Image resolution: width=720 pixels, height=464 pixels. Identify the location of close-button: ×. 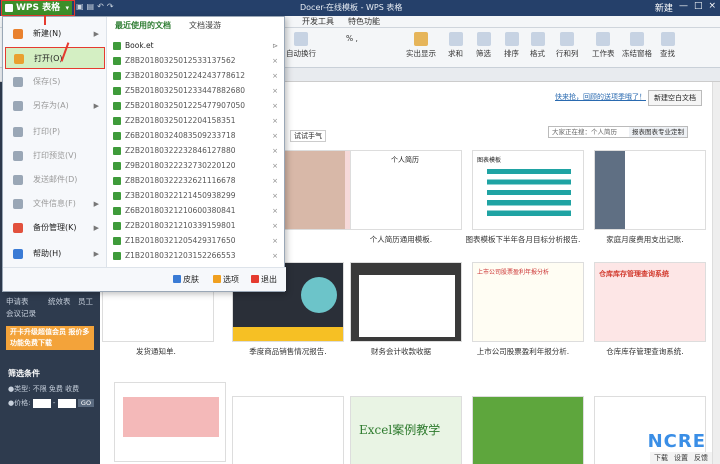
(712, 7).